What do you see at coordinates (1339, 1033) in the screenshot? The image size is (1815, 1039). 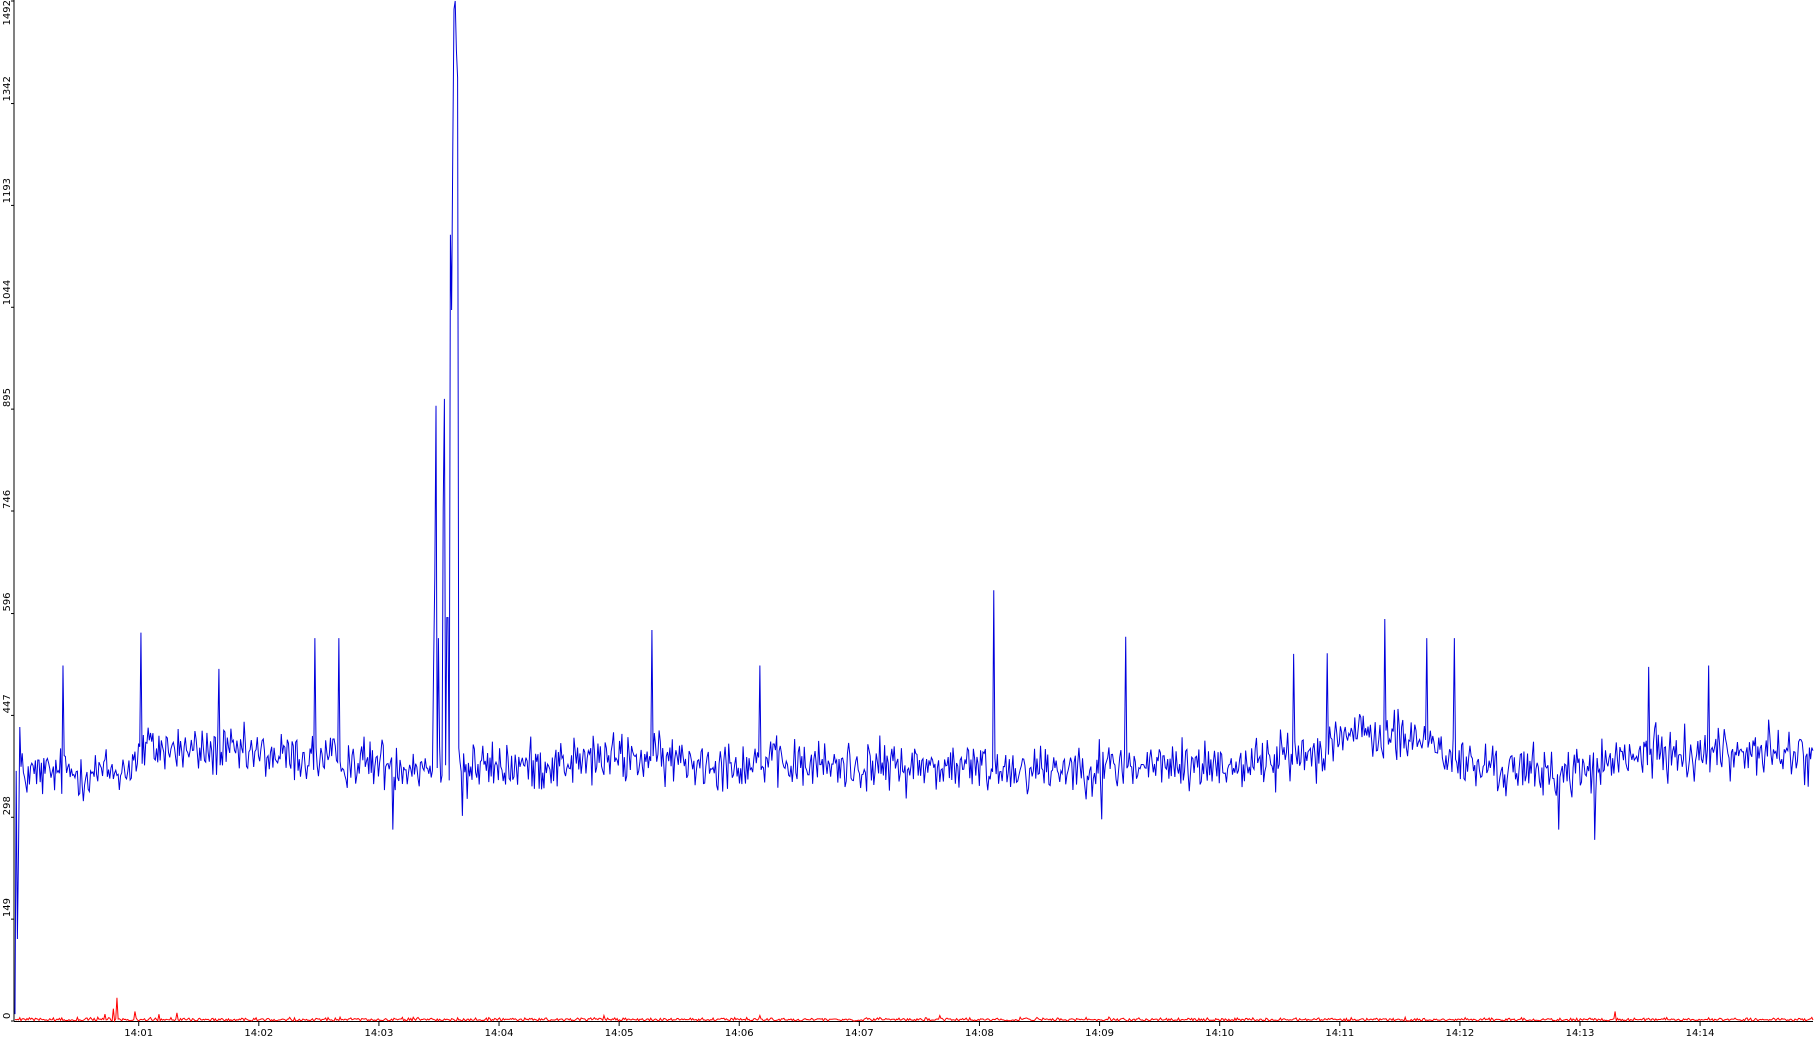 I see `x-tick-label: 14:11` at bounding box center [1339, 1033].